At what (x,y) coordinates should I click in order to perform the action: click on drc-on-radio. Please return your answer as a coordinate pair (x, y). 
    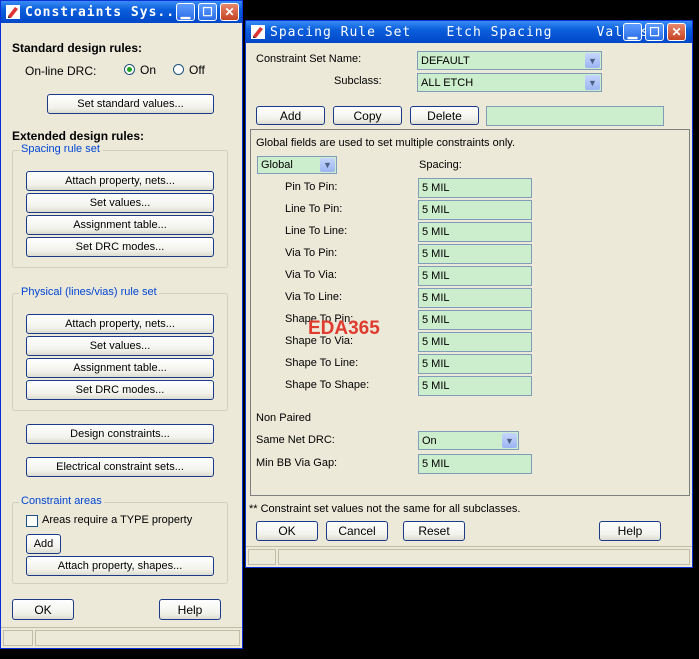
    Looking at the image, I should click on (129, 69).